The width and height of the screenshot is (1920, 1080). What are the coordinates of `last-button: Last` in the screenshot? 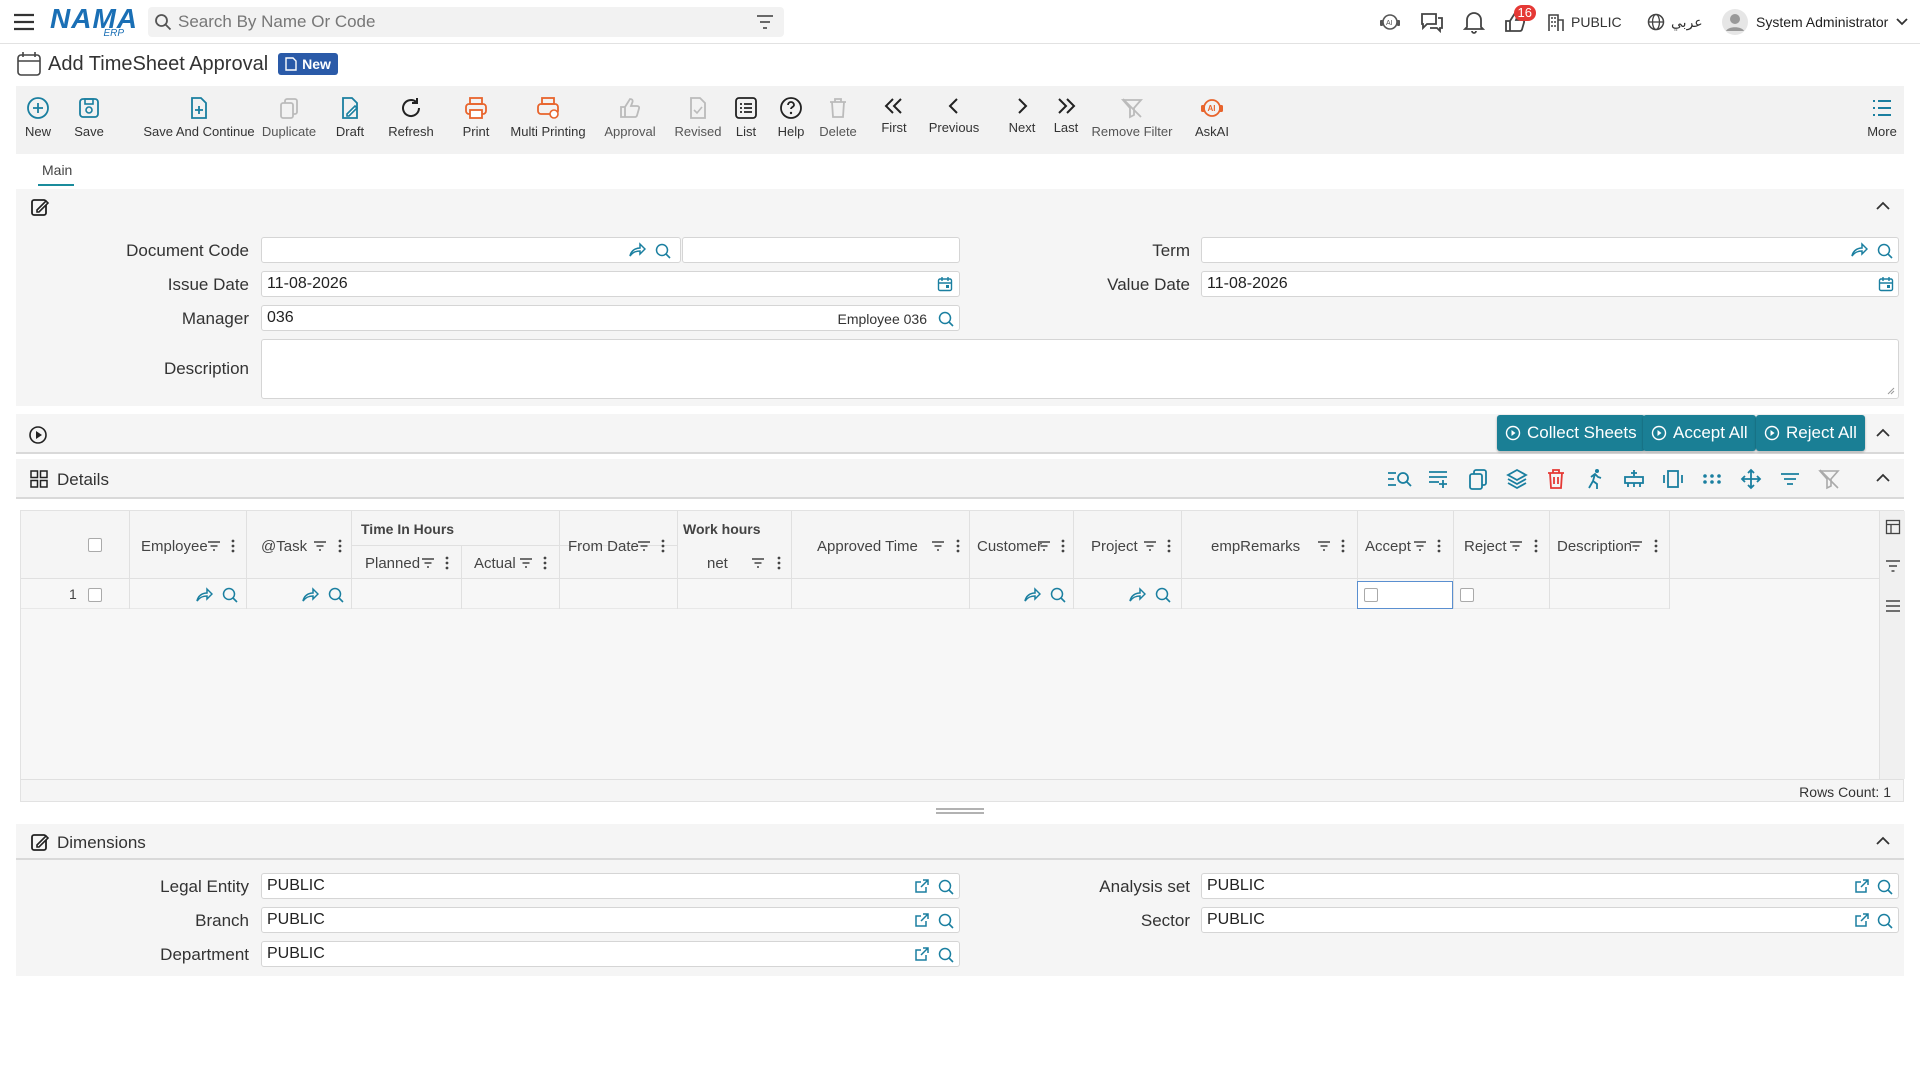 It's located at (1066, 120).